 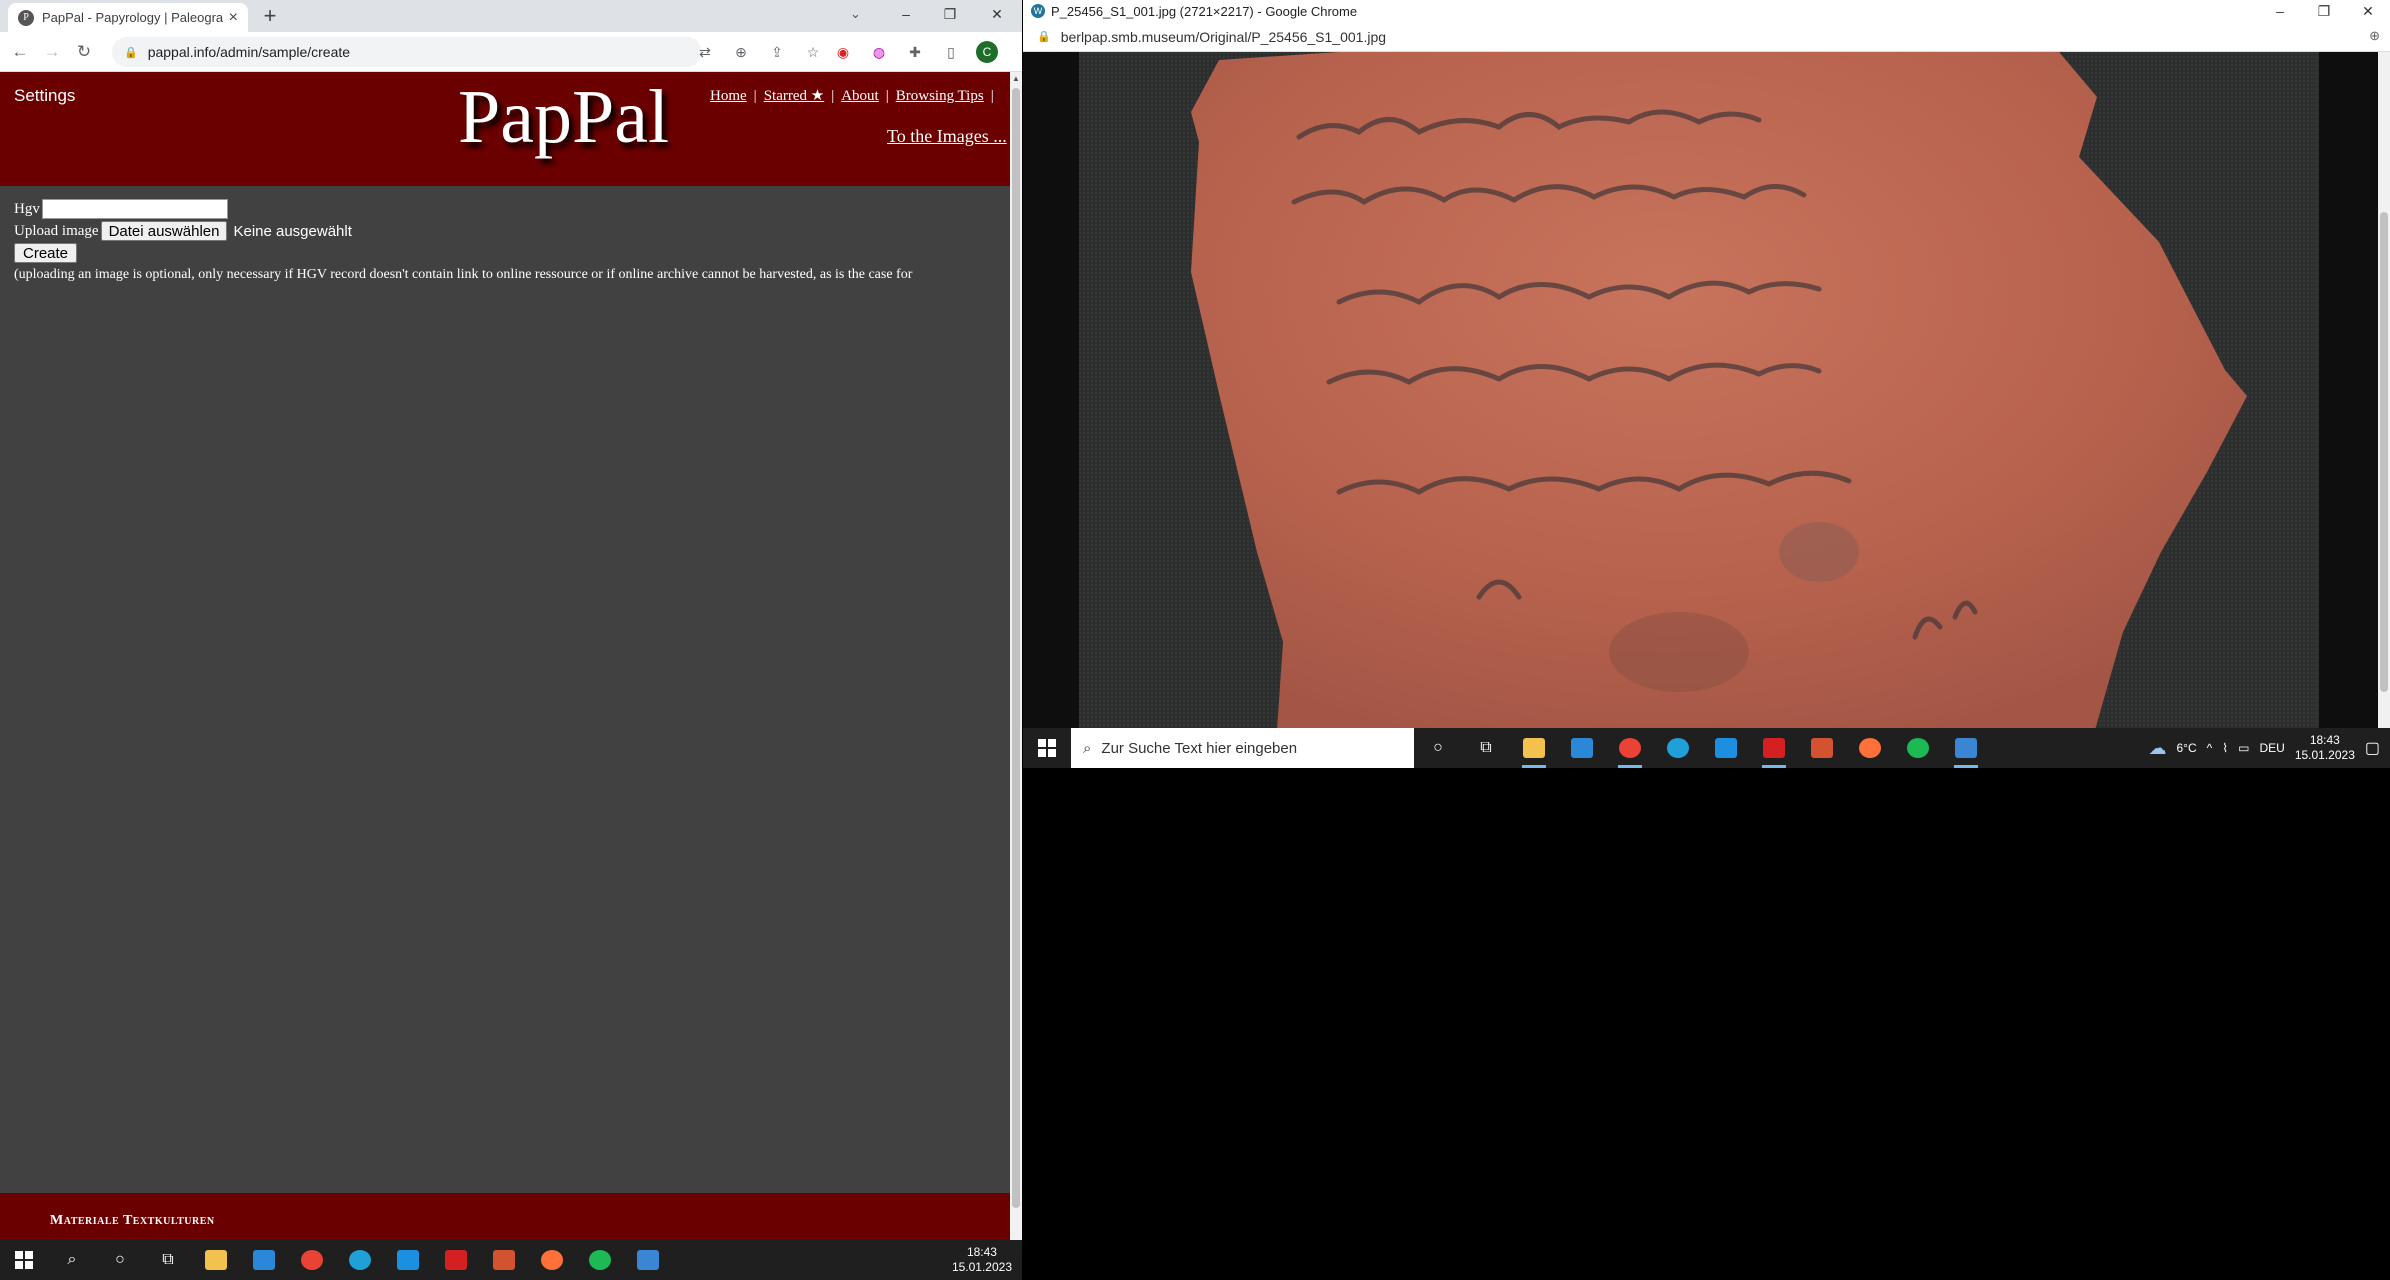 I want to click on powerpoint-icon-left, so click(x=504, y=1260).